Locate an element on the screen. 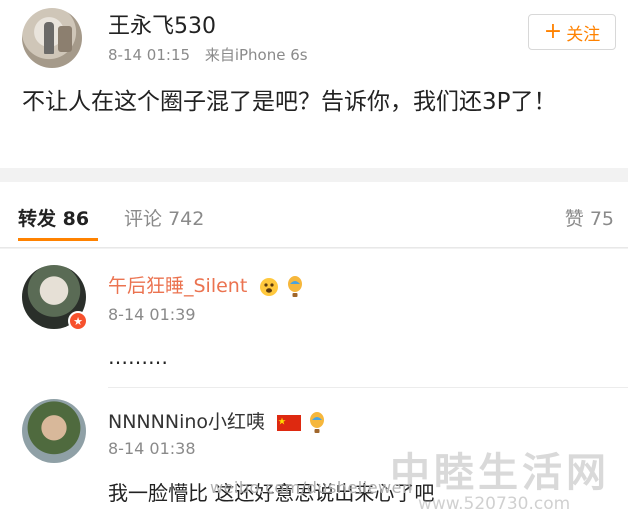 Image resolution: width=628 pixels, height=519 pixels. comment-username: NNNNNino小红咦 is located at coordinates (216, 420).